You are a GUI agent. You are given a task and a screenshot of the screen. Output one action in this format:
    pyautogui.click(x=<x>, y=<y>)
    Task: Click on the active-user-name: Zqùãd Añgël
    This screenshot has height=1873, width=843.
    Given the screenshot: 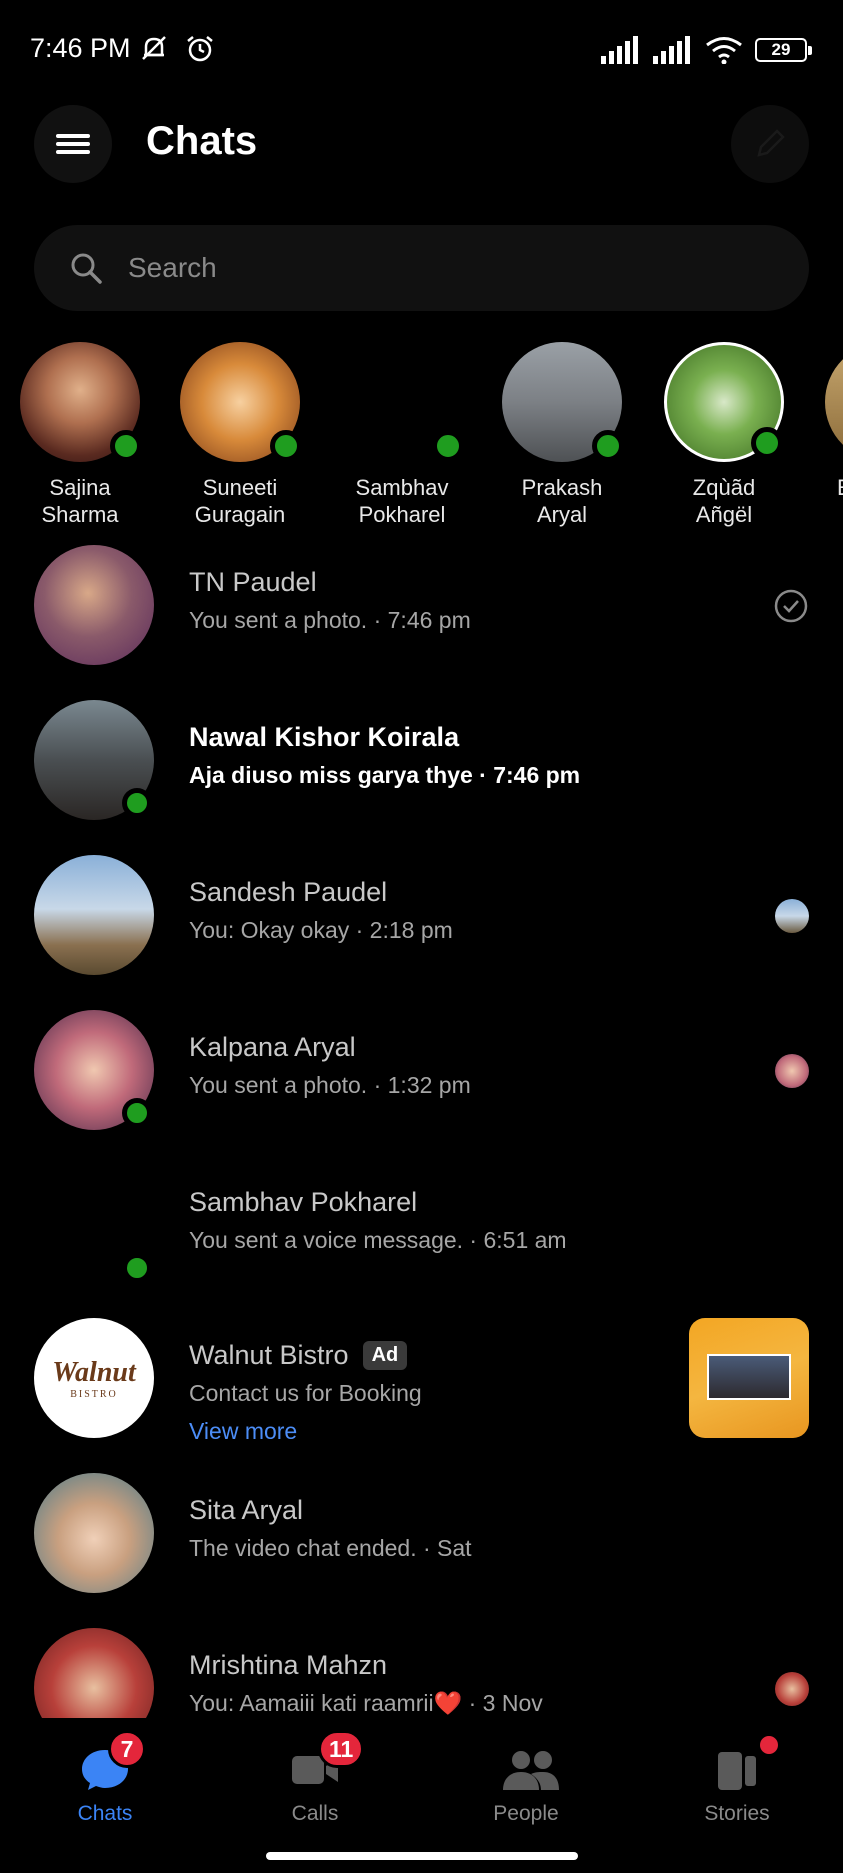 What is the action you would take?
    pyautogui.click(x=724, y=501)
    